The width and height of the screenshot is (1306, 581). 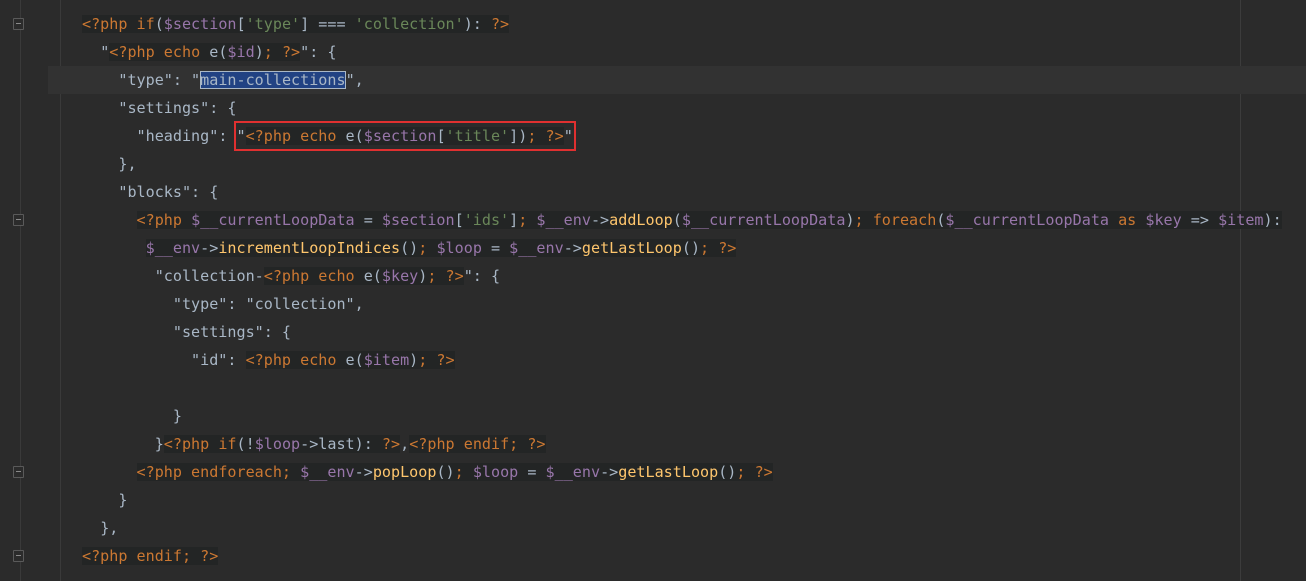 What do you see at coordinates (318, 52) in the screenshot?
I see `code-token: ": {` at bounding box center [318, 52].